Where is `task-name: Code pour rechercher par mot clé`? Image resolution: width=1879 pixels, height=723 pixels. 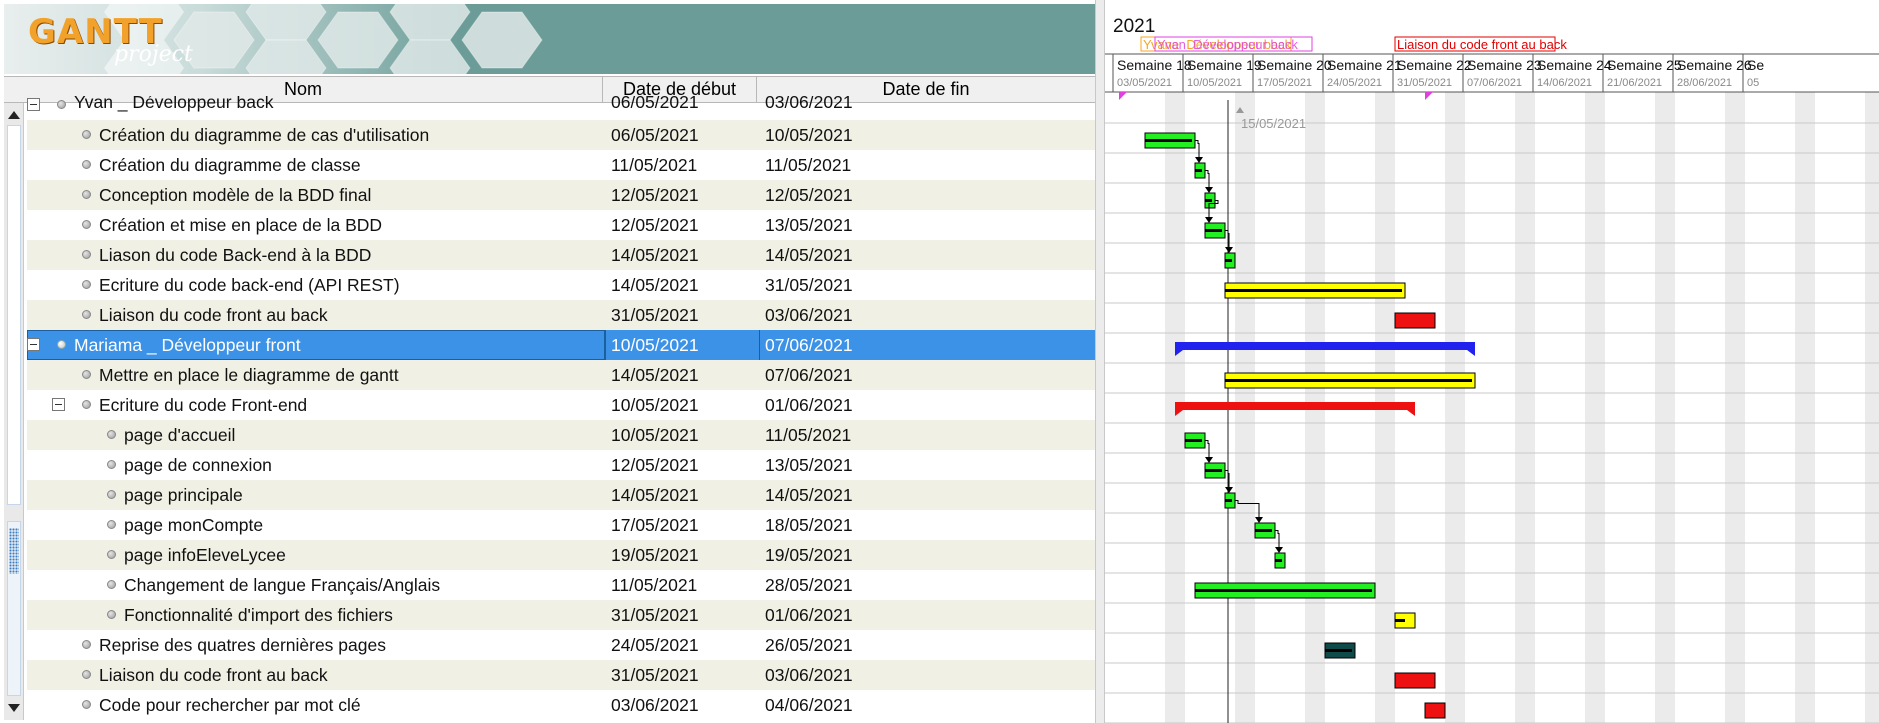 task-name: Code pour rechercher par mot clé is located at coordinates (230, 705).